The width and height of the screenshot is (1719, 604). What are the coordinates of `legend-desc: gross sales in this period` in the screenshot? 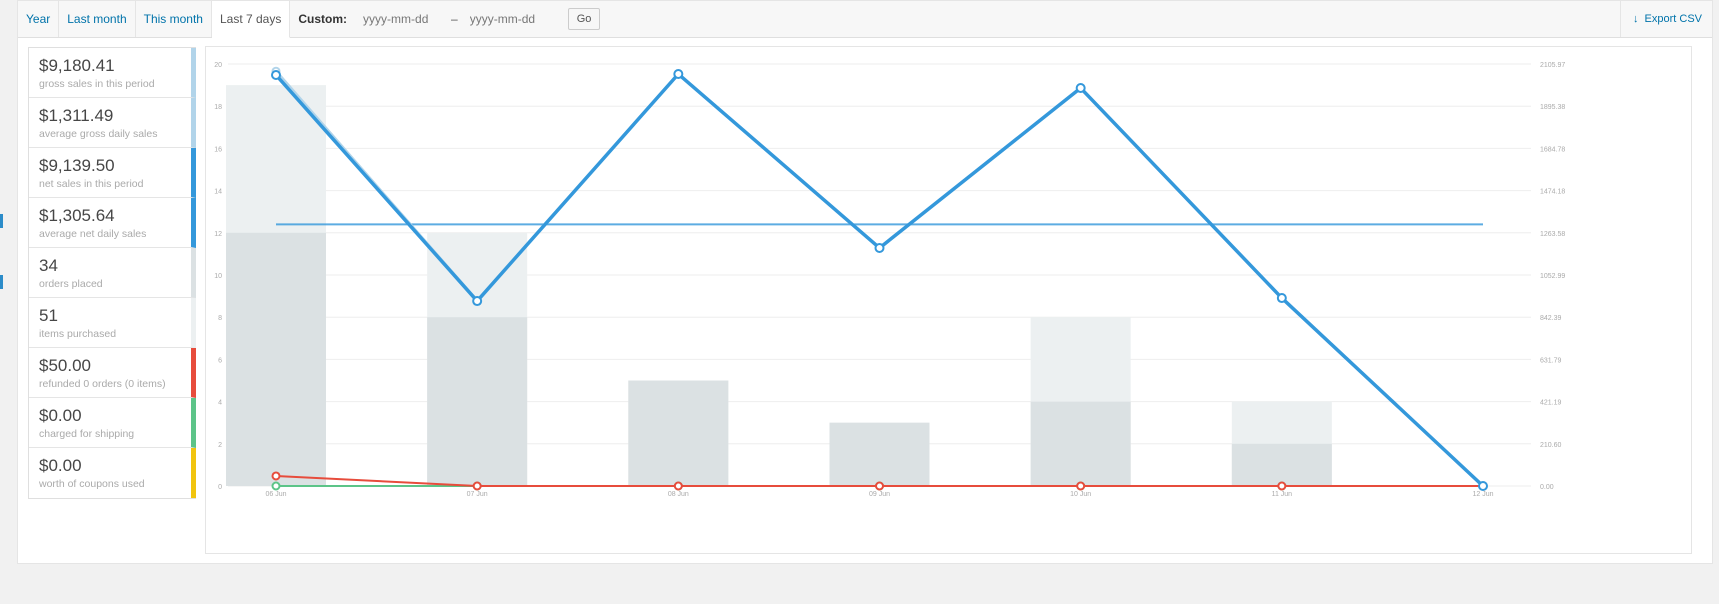 It's located at (97, 84).